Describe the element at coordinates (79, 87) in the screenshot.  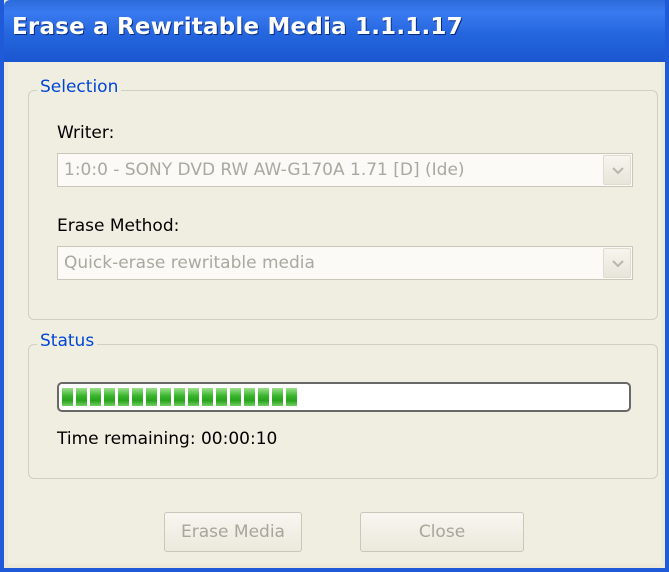
I see `selection-legend: Selection` at that location.